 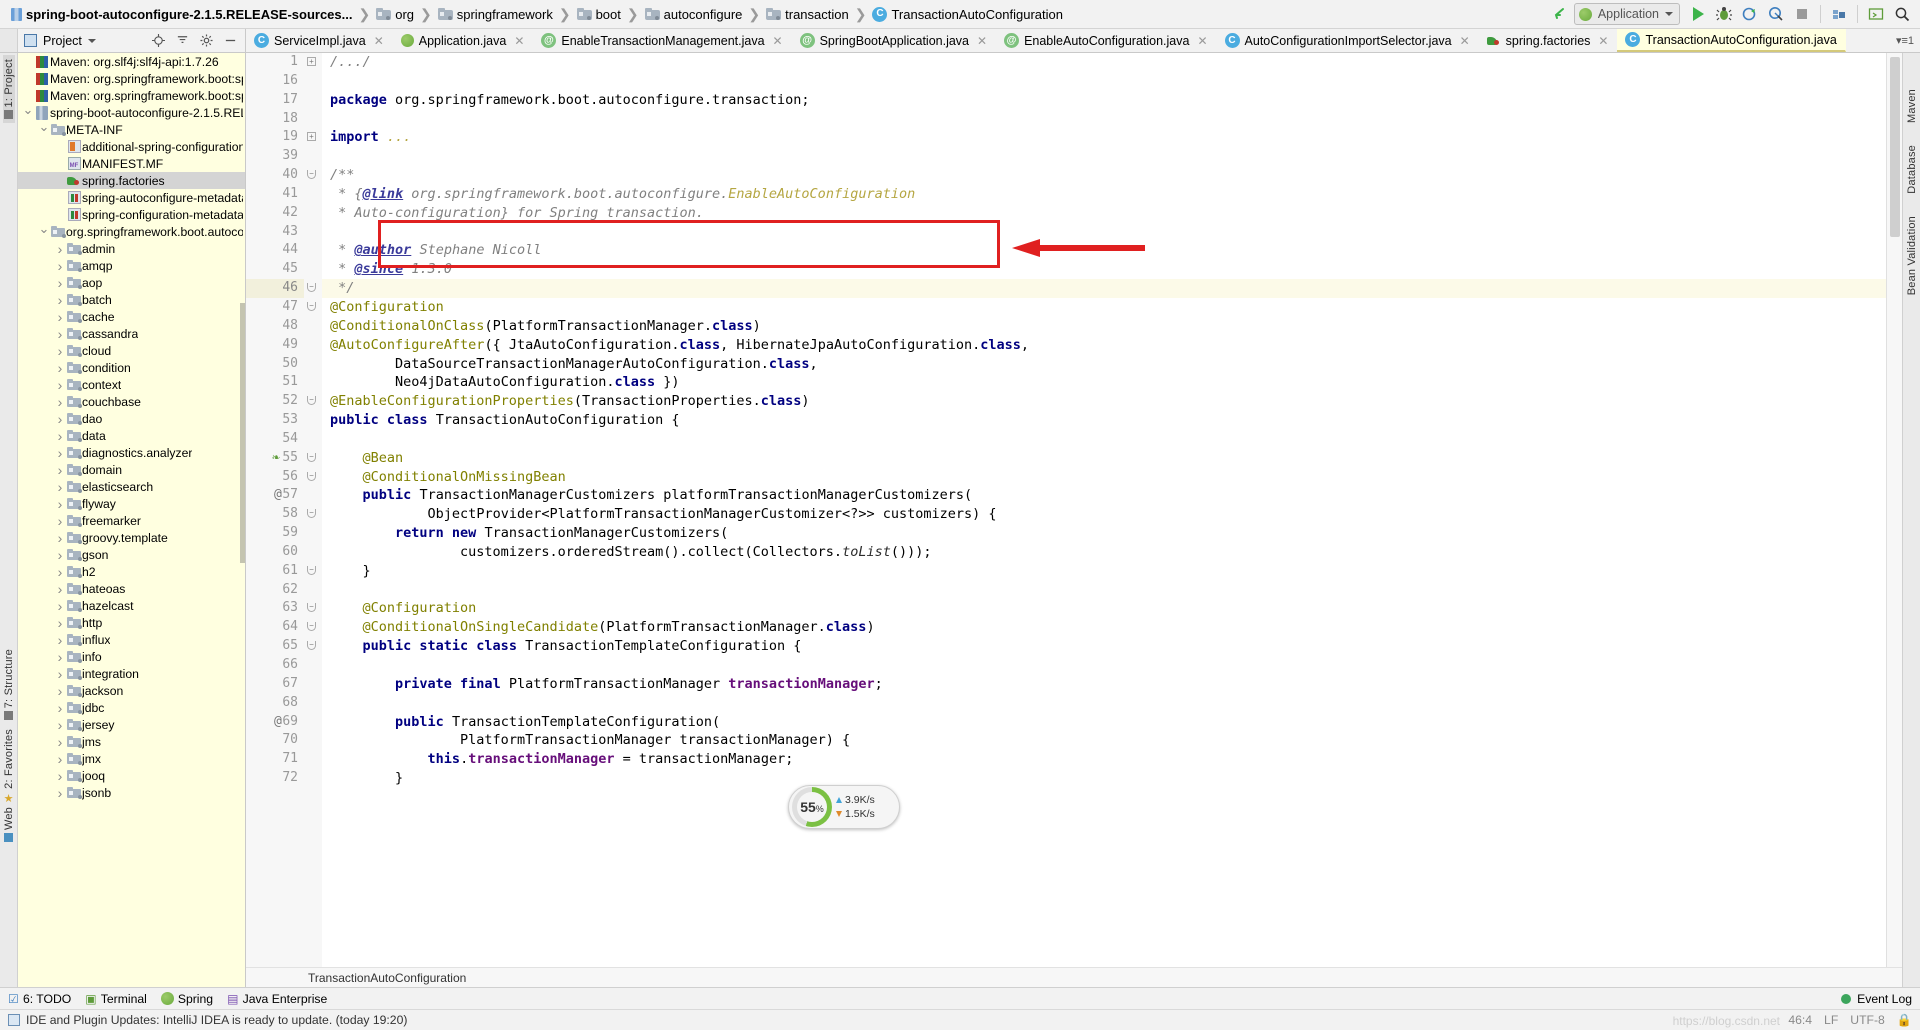 I want to click on tree-item: freemarker, so click(x=131, y=520).